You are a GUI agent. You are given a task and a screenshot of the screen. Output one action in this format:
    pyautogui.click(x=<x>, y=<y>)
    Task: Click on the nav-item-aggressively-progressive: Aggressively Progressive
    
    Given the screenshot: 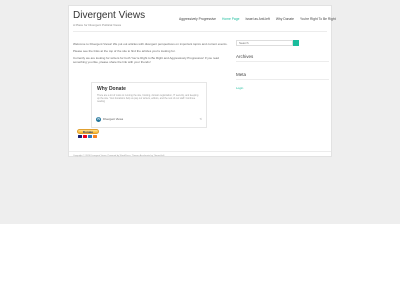 What is the action you would take?
    pyautogui.click(x=197, y=19)
    